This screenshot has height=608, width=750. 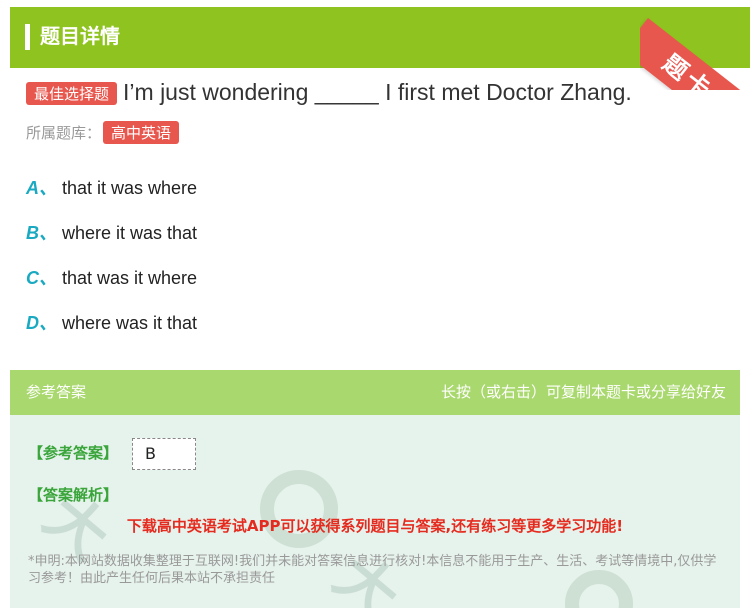 What do you see at coordinates (41, 323) in the screenshot?
I see `option-letter: D、` at bounding box center [41, 323].